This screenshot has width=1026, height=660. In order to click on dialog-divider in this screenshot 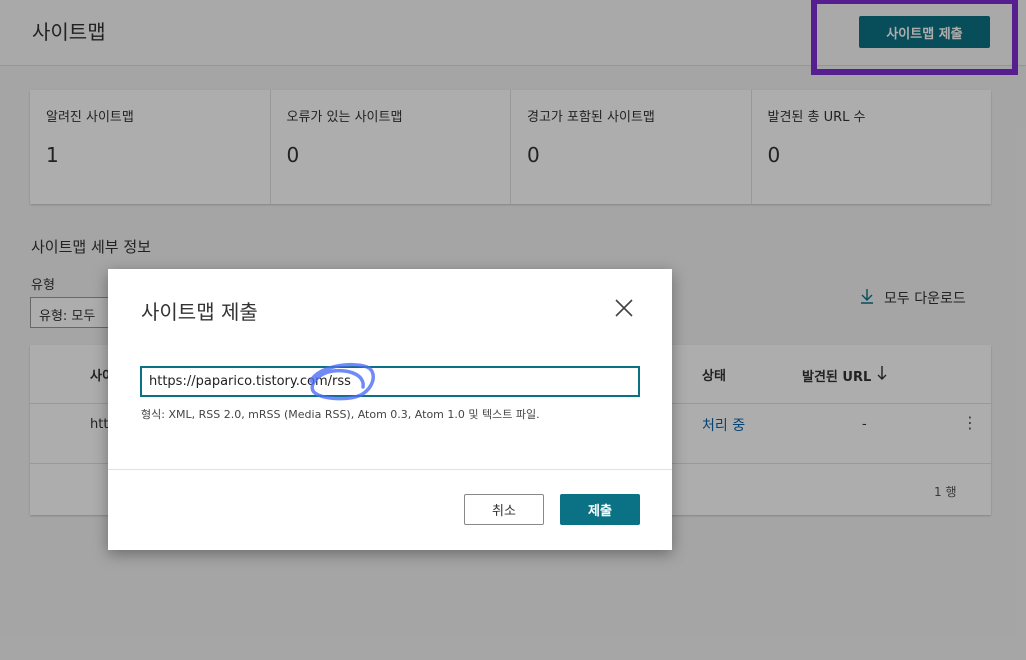, I will do `click(390, 469)`.